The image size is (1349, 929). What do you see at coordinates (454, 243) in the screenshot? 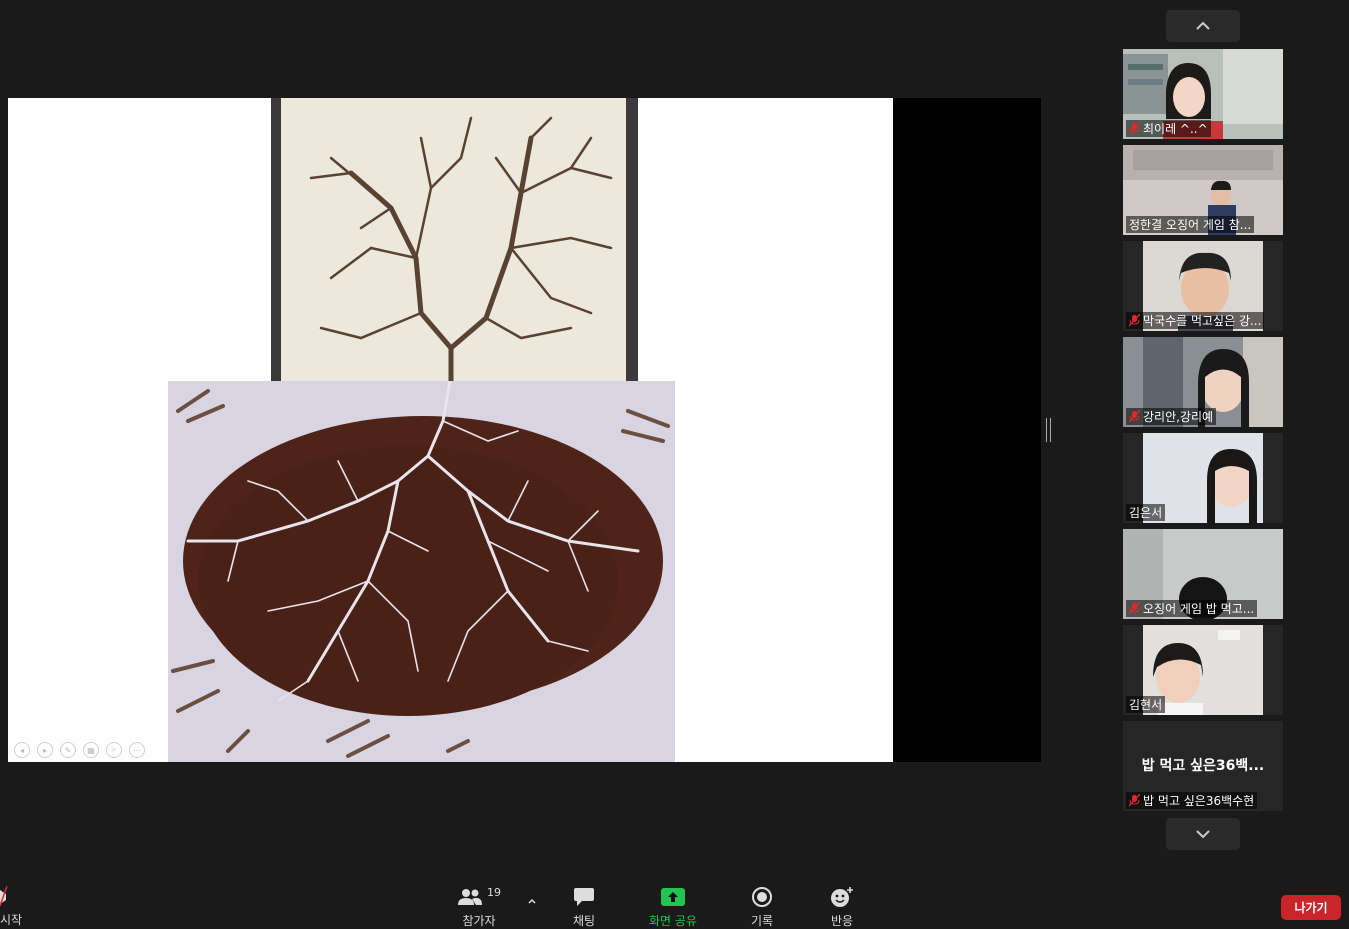
I see `tree-branches-photo` at bounding box center [454, 243].